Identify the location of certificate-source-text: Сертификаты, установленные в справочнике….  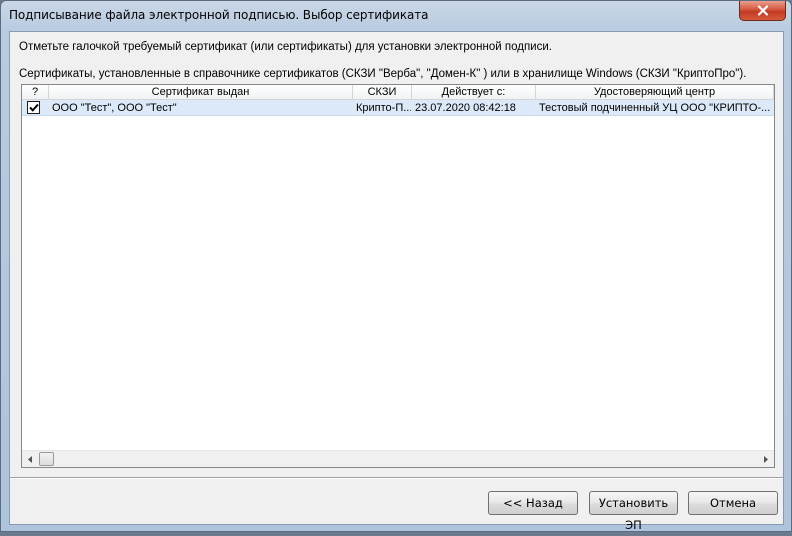
(383, 74).